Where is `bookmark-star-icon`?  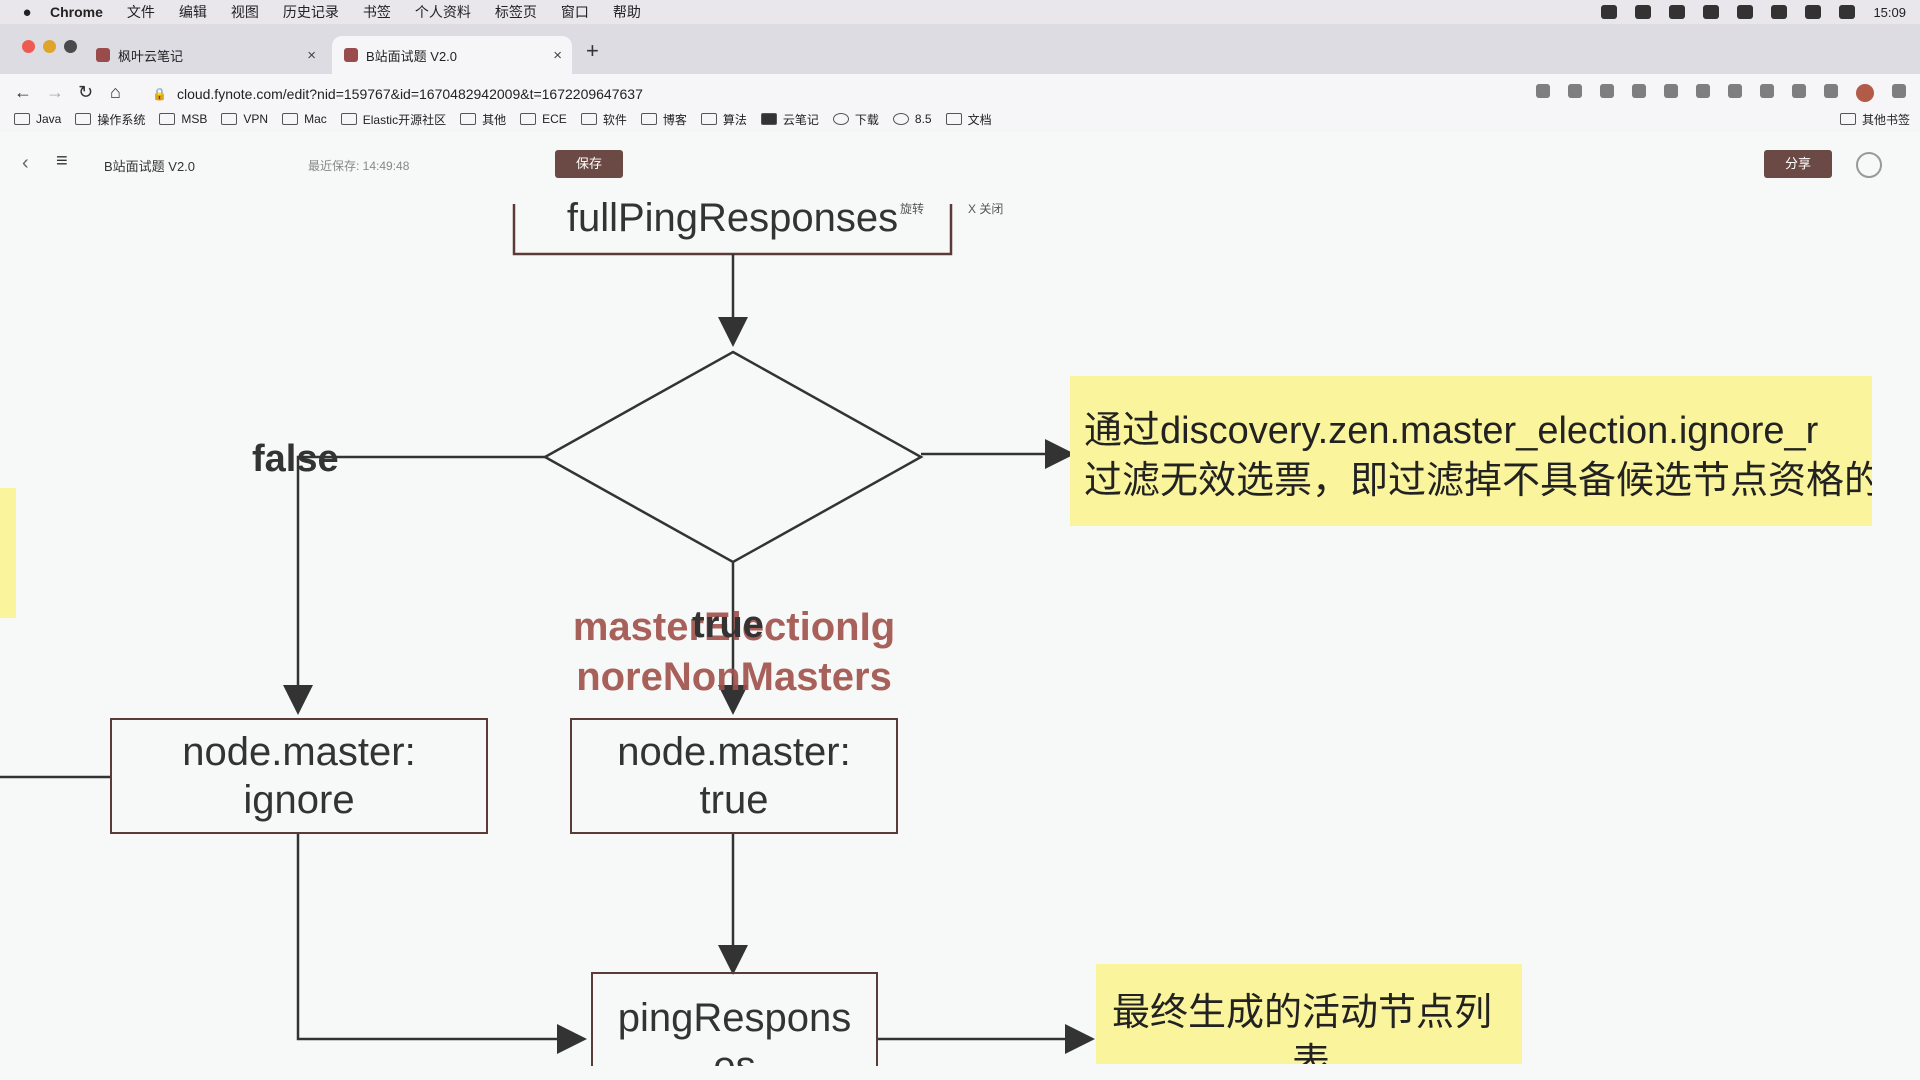
bookmark-star-icon is located at coordinates (1575, 91).